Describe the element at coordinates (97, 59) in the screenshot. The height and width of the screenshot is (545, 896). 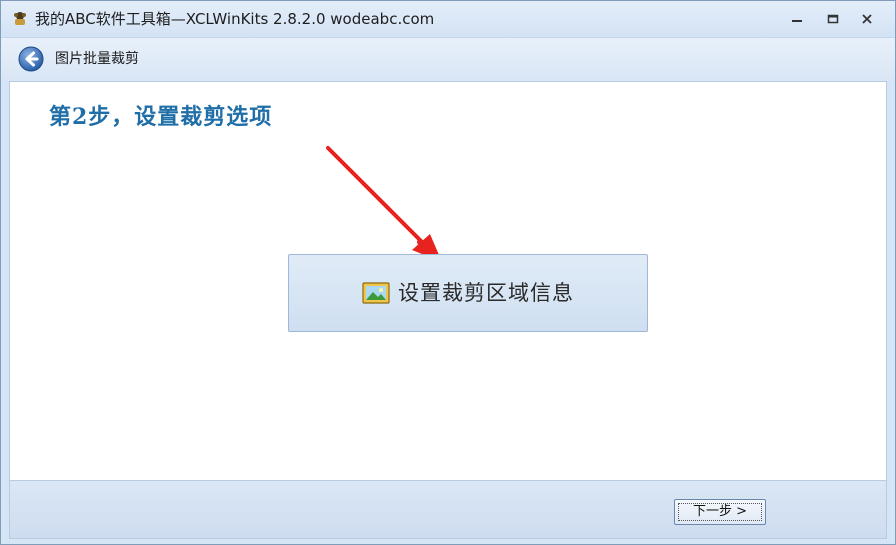
I see `nav-title: 图片批量裁剪` at that location.